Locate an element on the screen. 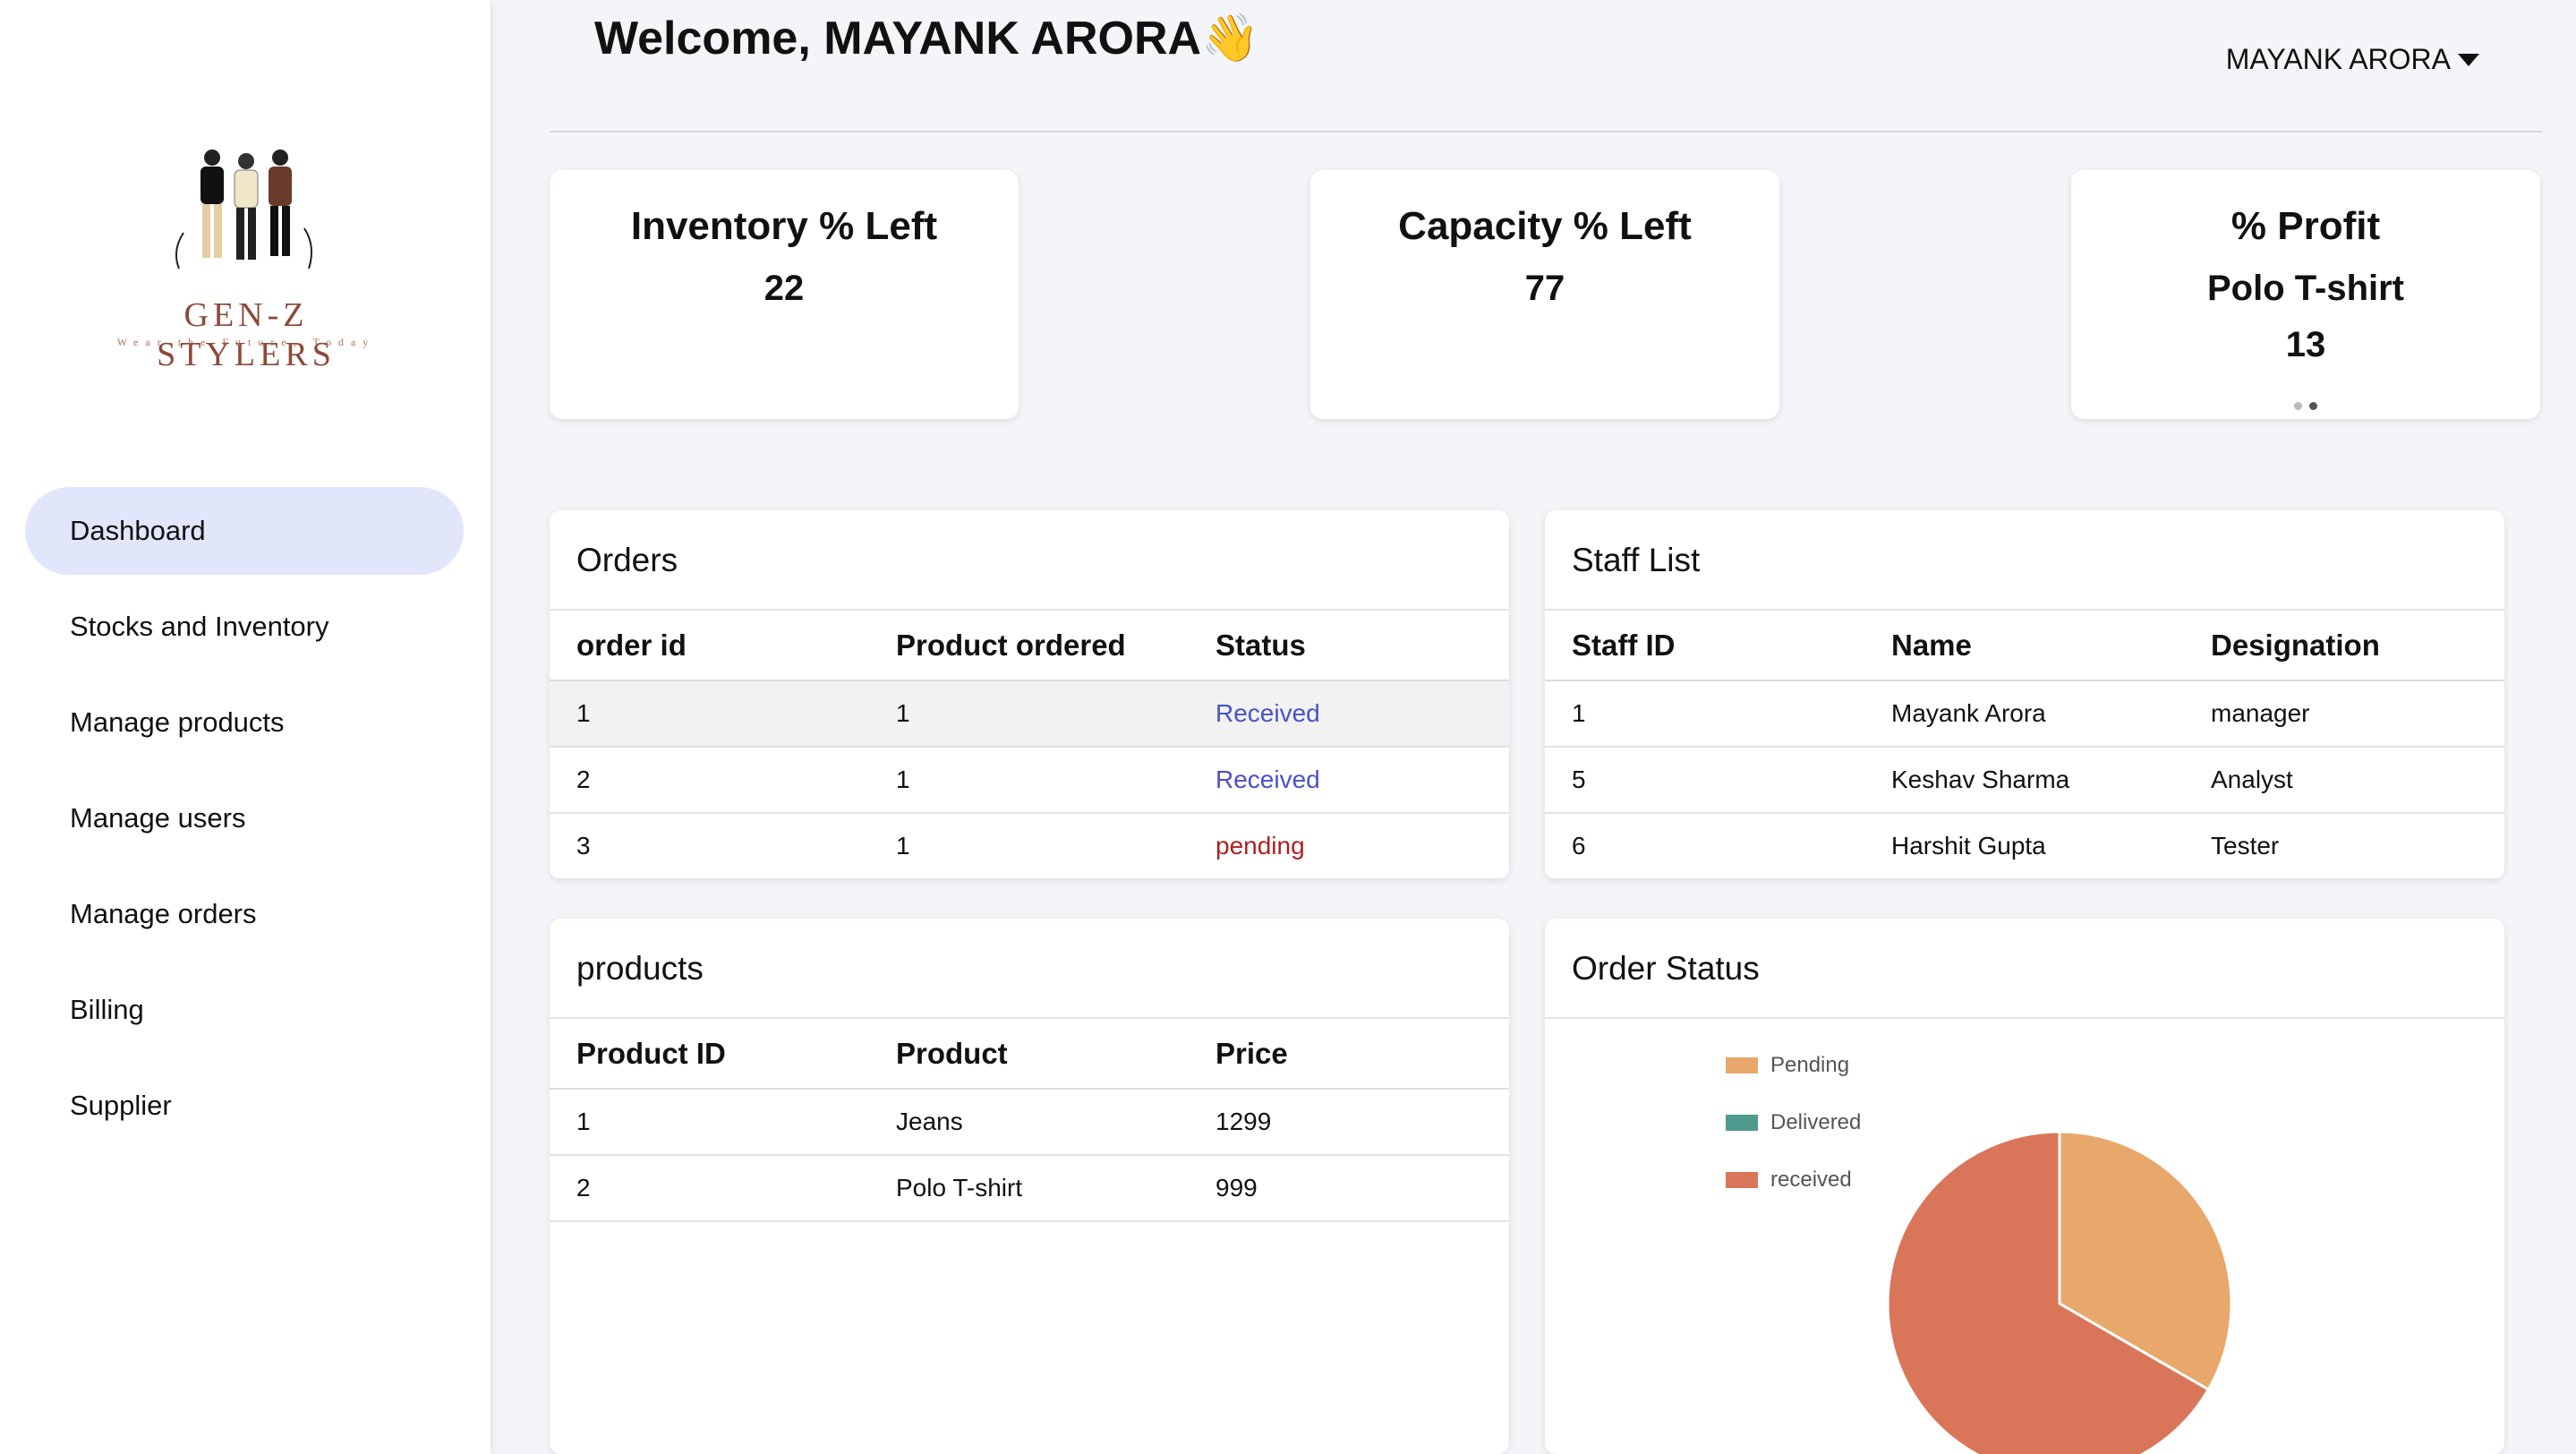 The height and width of the screenshot is (1454, 2576). table-row: 2 1 Received is located at coordinates (1029, 780).